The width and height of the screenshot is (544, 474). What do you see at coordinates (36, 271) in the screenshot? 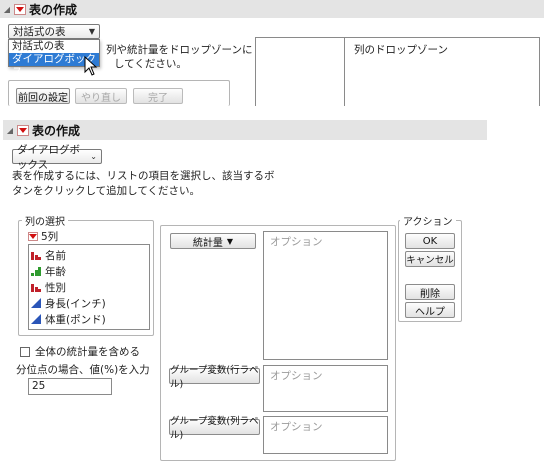
I see `ordinal-bar-icon` at bounding box center [36, 271].